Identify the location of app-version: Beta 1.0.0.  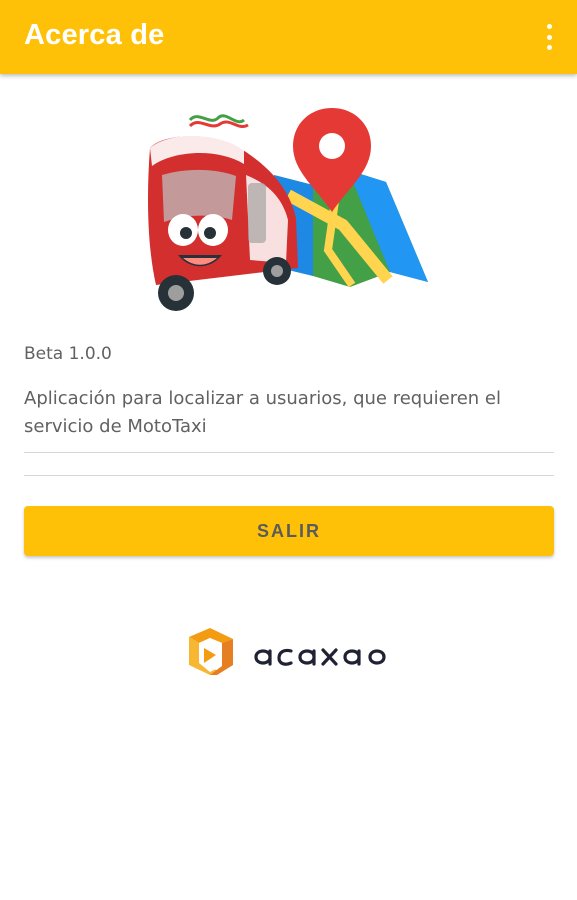
(68, 354).